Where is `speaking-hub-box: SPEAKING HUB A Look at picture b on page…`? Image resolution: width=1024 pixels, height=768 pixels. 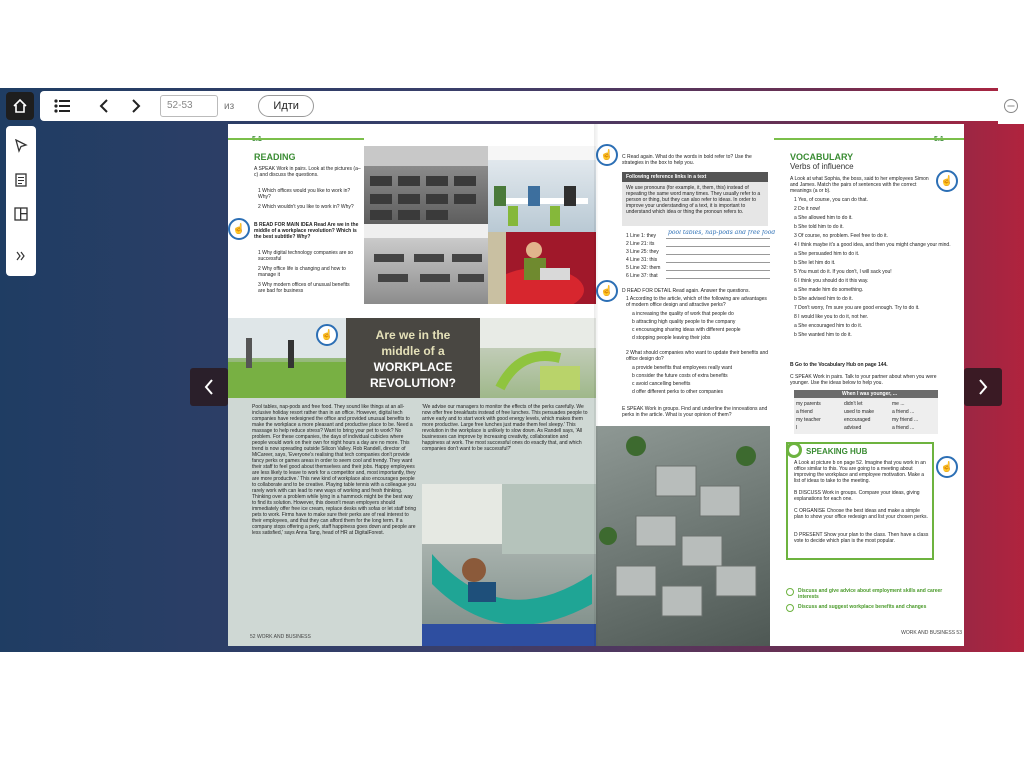
speaking-hub-box: SPEAKING HUB A Look at picture b on page… is located at coordinates (860, 501).